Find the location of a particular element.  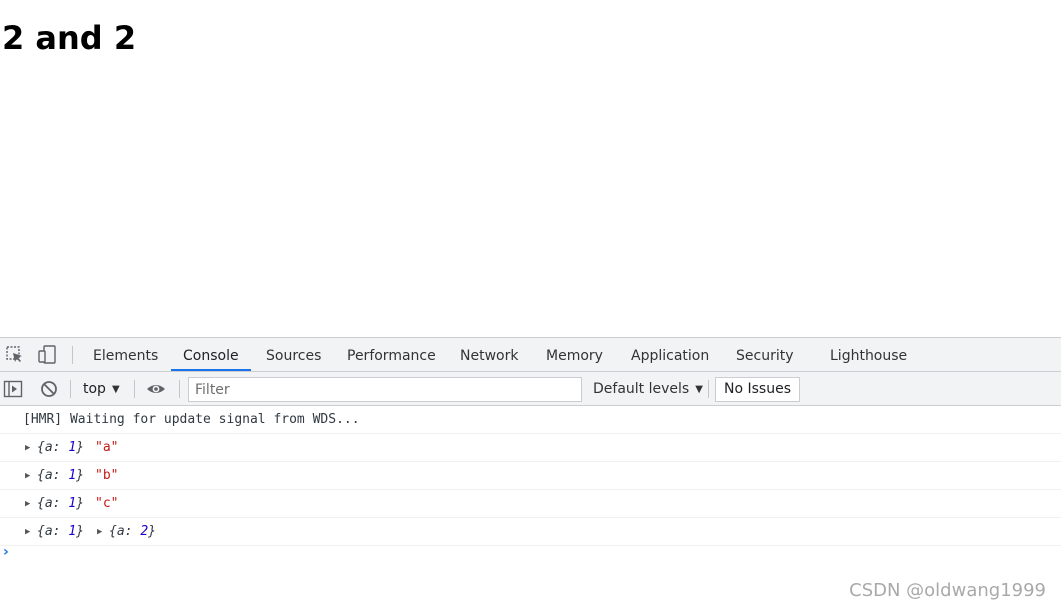

log-levels-dropdown: Default levels ▼ is located at coordinates (648, 389).